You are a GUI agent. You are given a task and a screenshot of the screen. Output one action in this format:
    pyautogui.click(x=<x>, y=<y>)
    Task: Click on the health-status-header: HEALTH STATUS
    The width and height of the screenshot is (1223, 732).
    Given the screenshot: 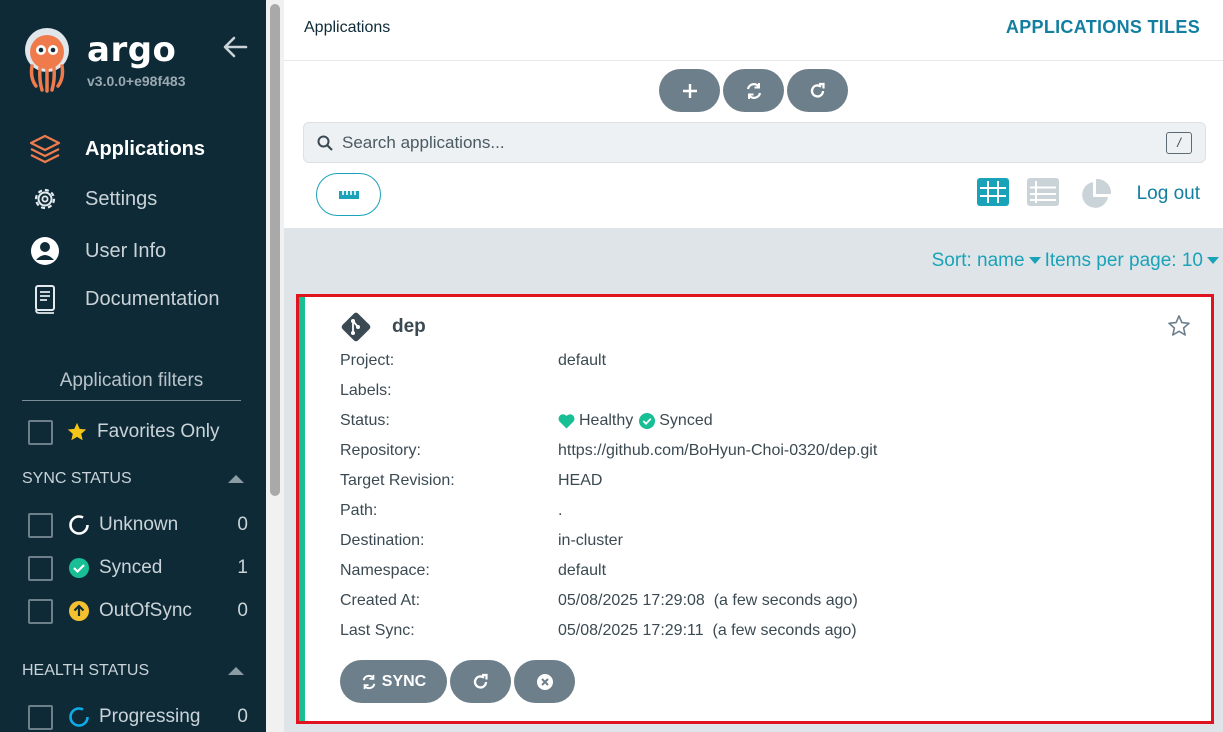 What is the action you would take?
    pyautogui.click(x=133, y=671)
    